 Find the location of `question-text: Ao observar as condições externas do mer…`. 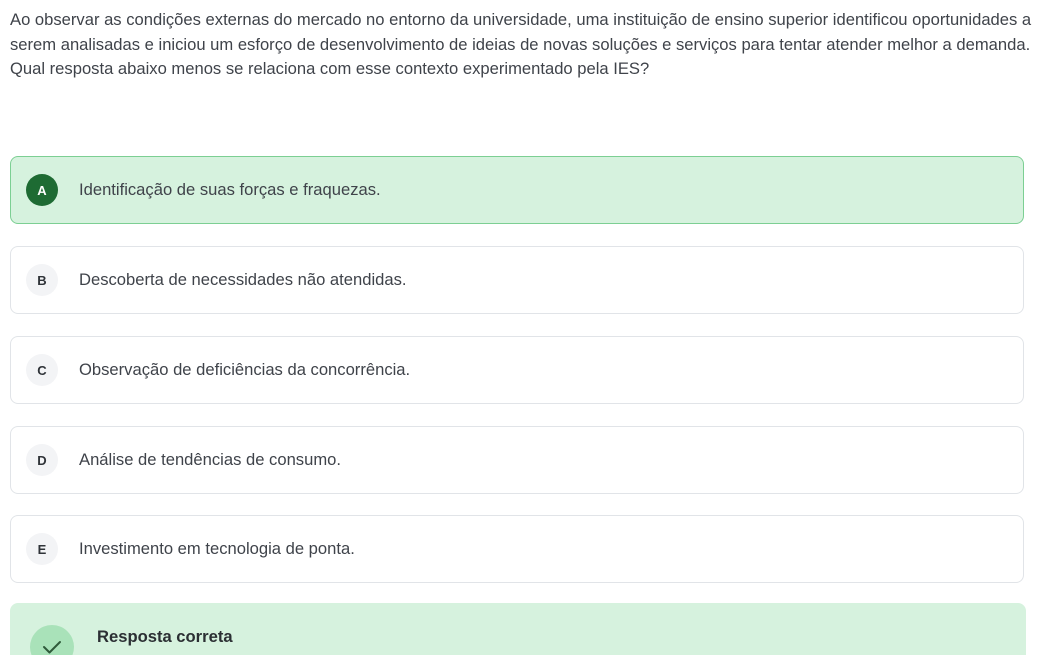

question-text: Ao observar as condições externas do mer… is located at coordinates (521, 44).